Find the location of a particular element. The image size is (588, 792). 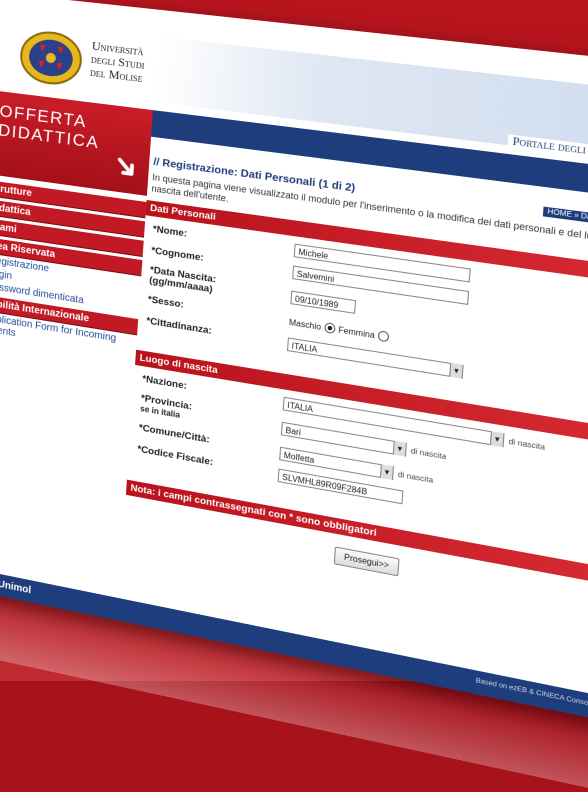

prosegui-button: Prosegui>> is located at coordinates (367, 561).